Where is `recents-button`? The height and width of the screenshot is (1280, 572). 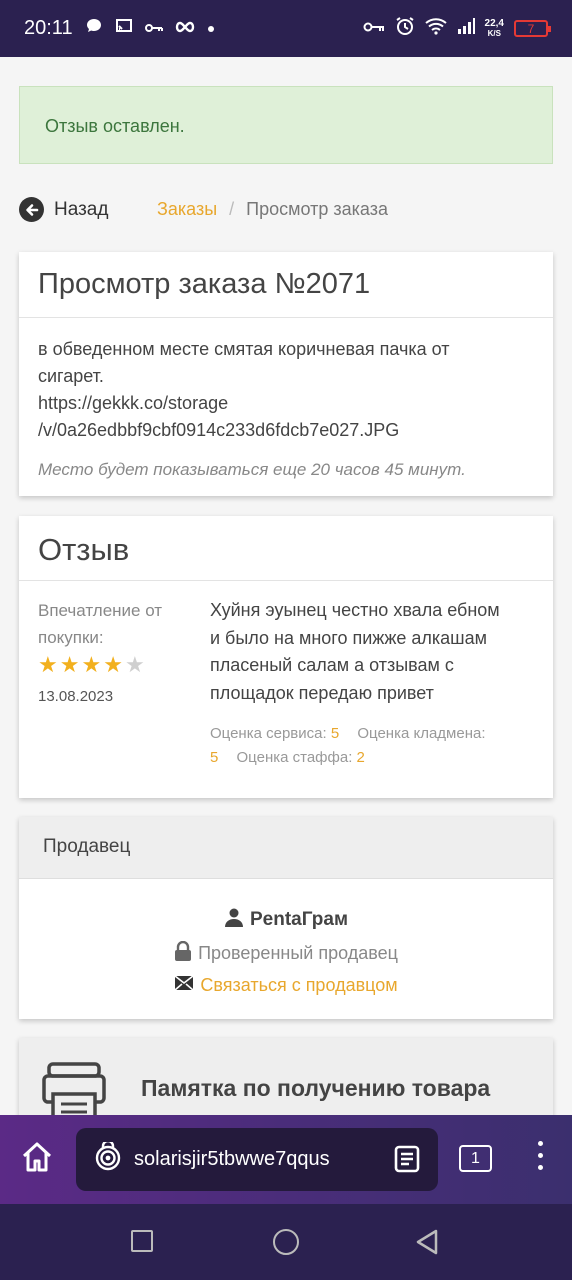
recents-button is located at coordinates (142, 1241).